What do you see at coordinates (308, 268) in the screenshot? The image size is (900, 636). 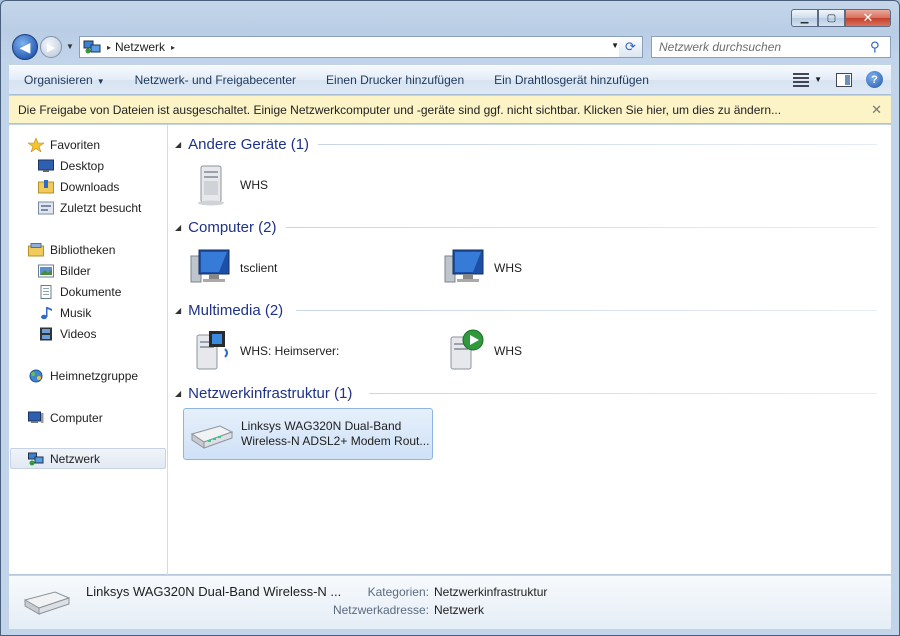 I see `computer-tile-tsclient: tsclient` at bounding box center [308, 268].